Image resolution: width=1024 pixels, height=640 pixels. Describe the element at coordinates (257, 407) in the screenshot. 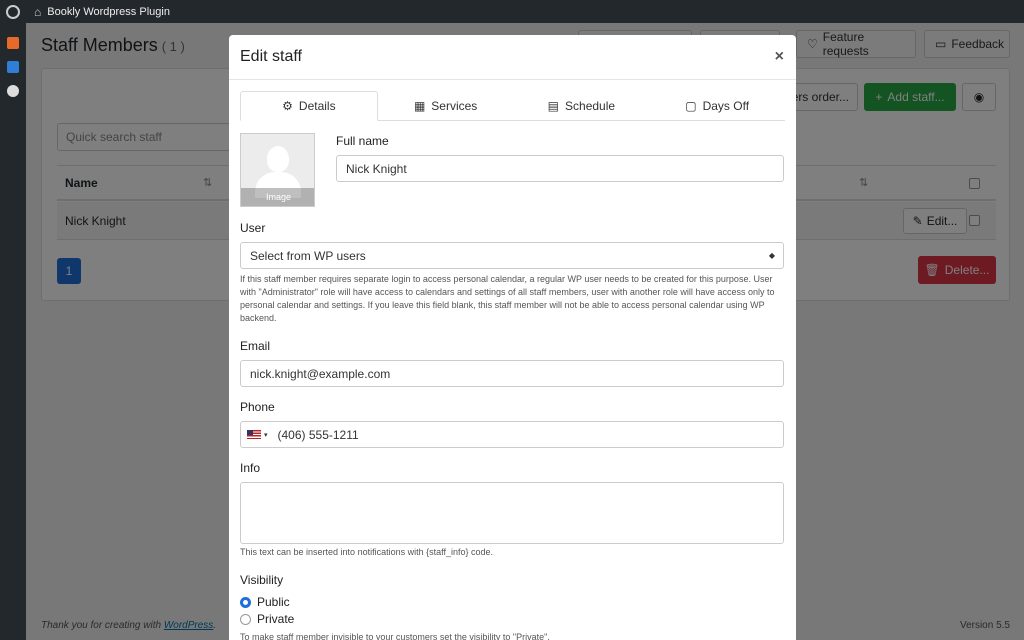

I see `phone-label: Phone` at that location.